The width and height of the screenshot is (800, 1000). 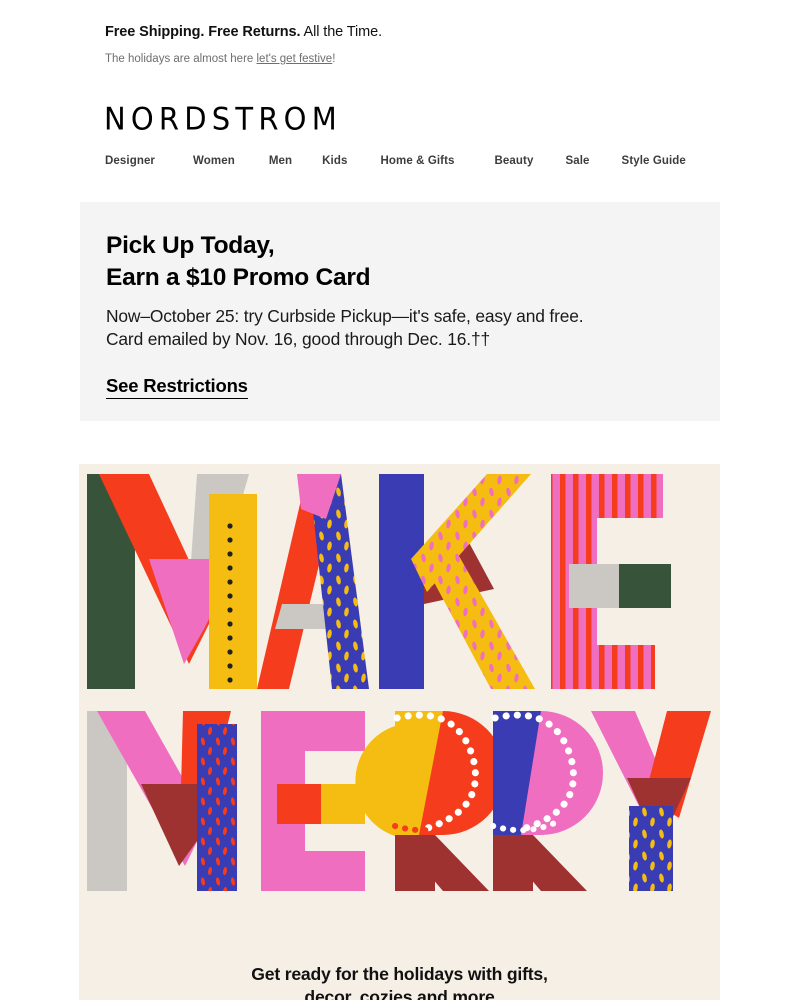 What do you see at coordinates (341, 32) in the screenshot?
I see `free-shipping-rest: All the Time.` at bounding box center [341, 32].